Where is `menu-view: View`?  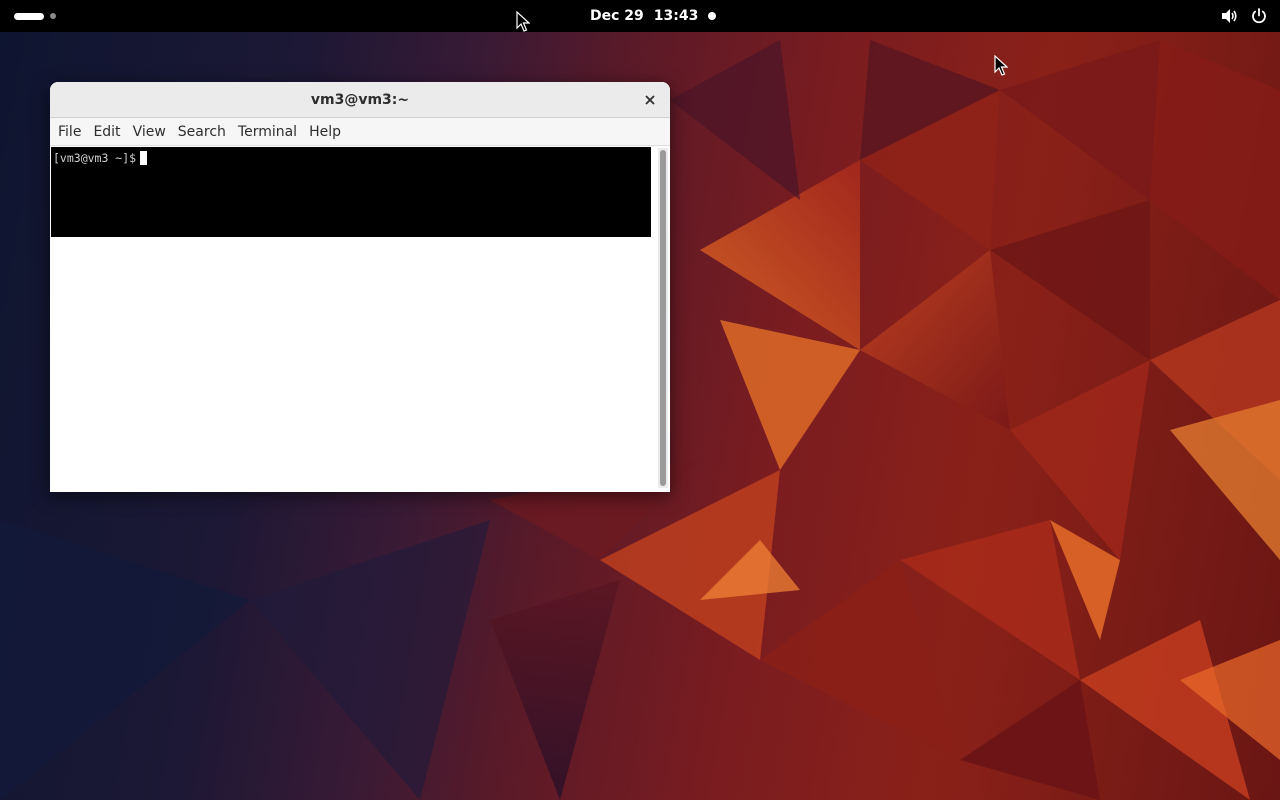
menu-view: View is located at coordinates (149, 132).